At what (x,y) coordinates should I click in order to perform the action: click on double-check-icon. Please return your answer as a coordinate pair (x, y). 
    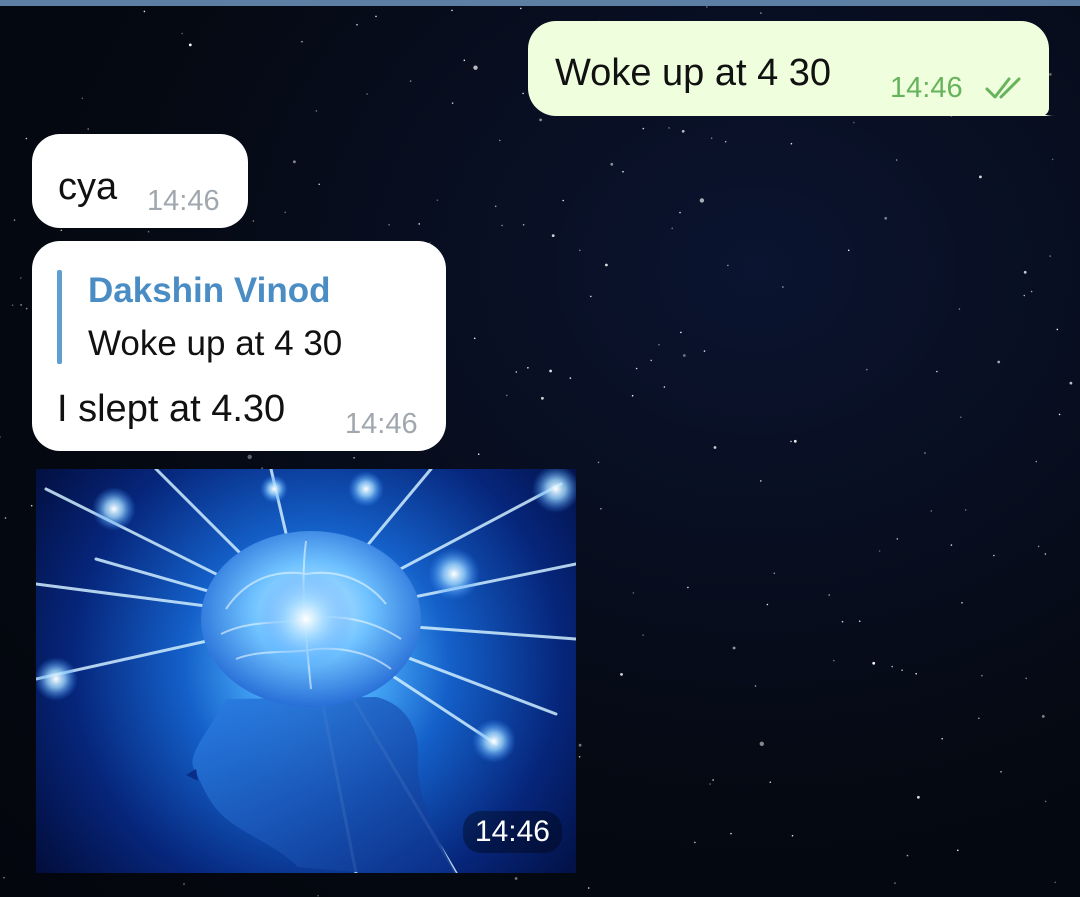
    Looking at the image, I should click on (1003, 88).